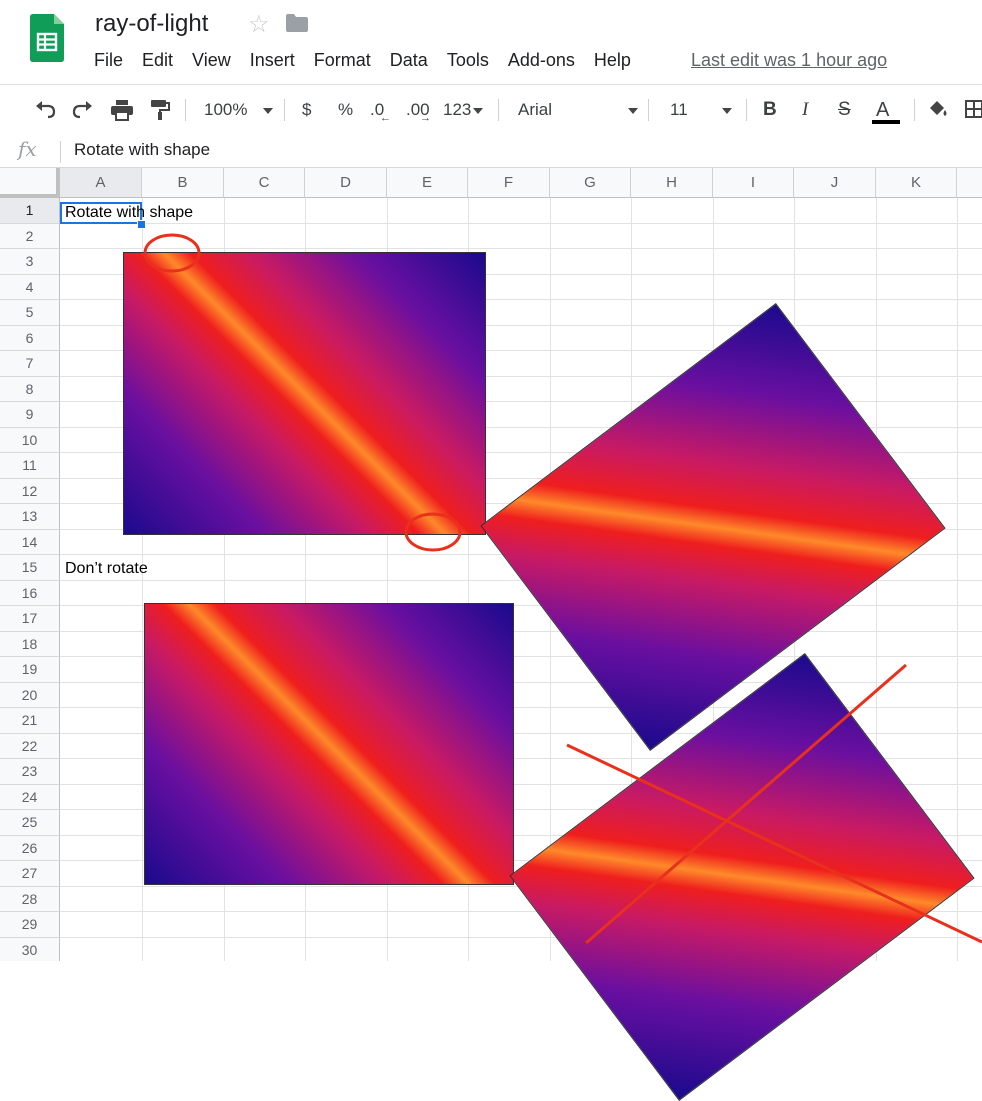 This screenshot has width=982, height=1101. I want to click on text-color-button: A, so click(886, 110).